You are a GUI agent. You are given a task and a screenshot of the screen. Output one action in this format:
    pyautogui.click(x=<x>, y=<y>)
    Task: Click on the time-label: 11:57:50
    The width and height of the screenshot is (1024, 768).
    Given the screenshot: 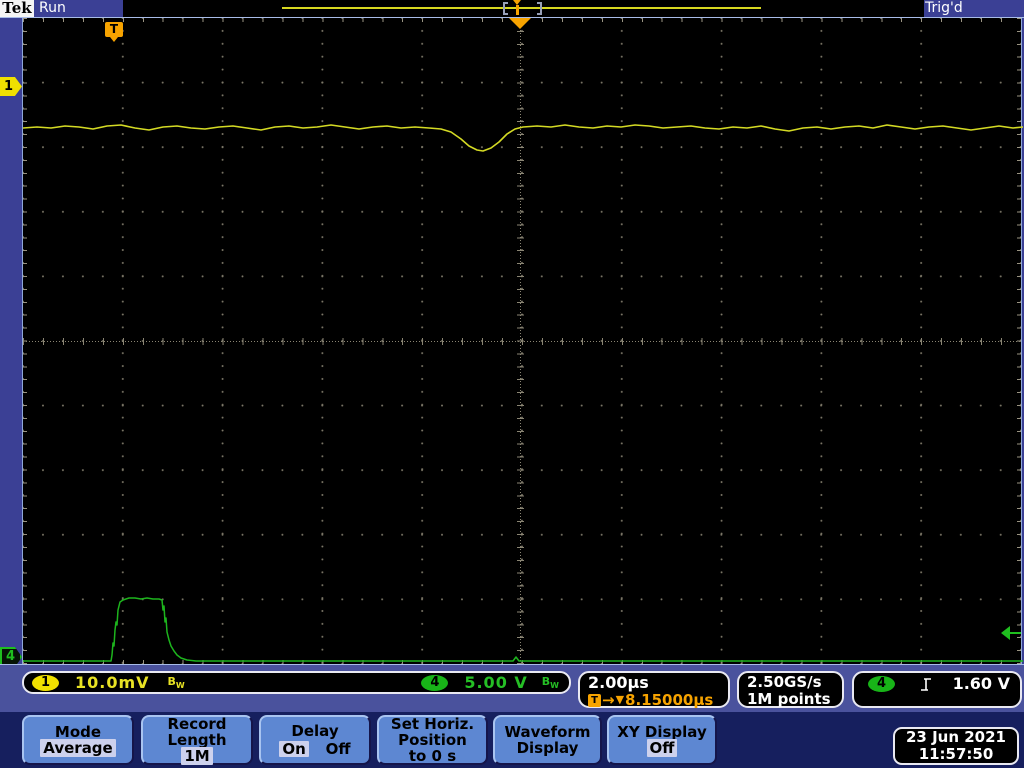 What is the action you would take?
    pyautogui.click(x=956, y=754)
    